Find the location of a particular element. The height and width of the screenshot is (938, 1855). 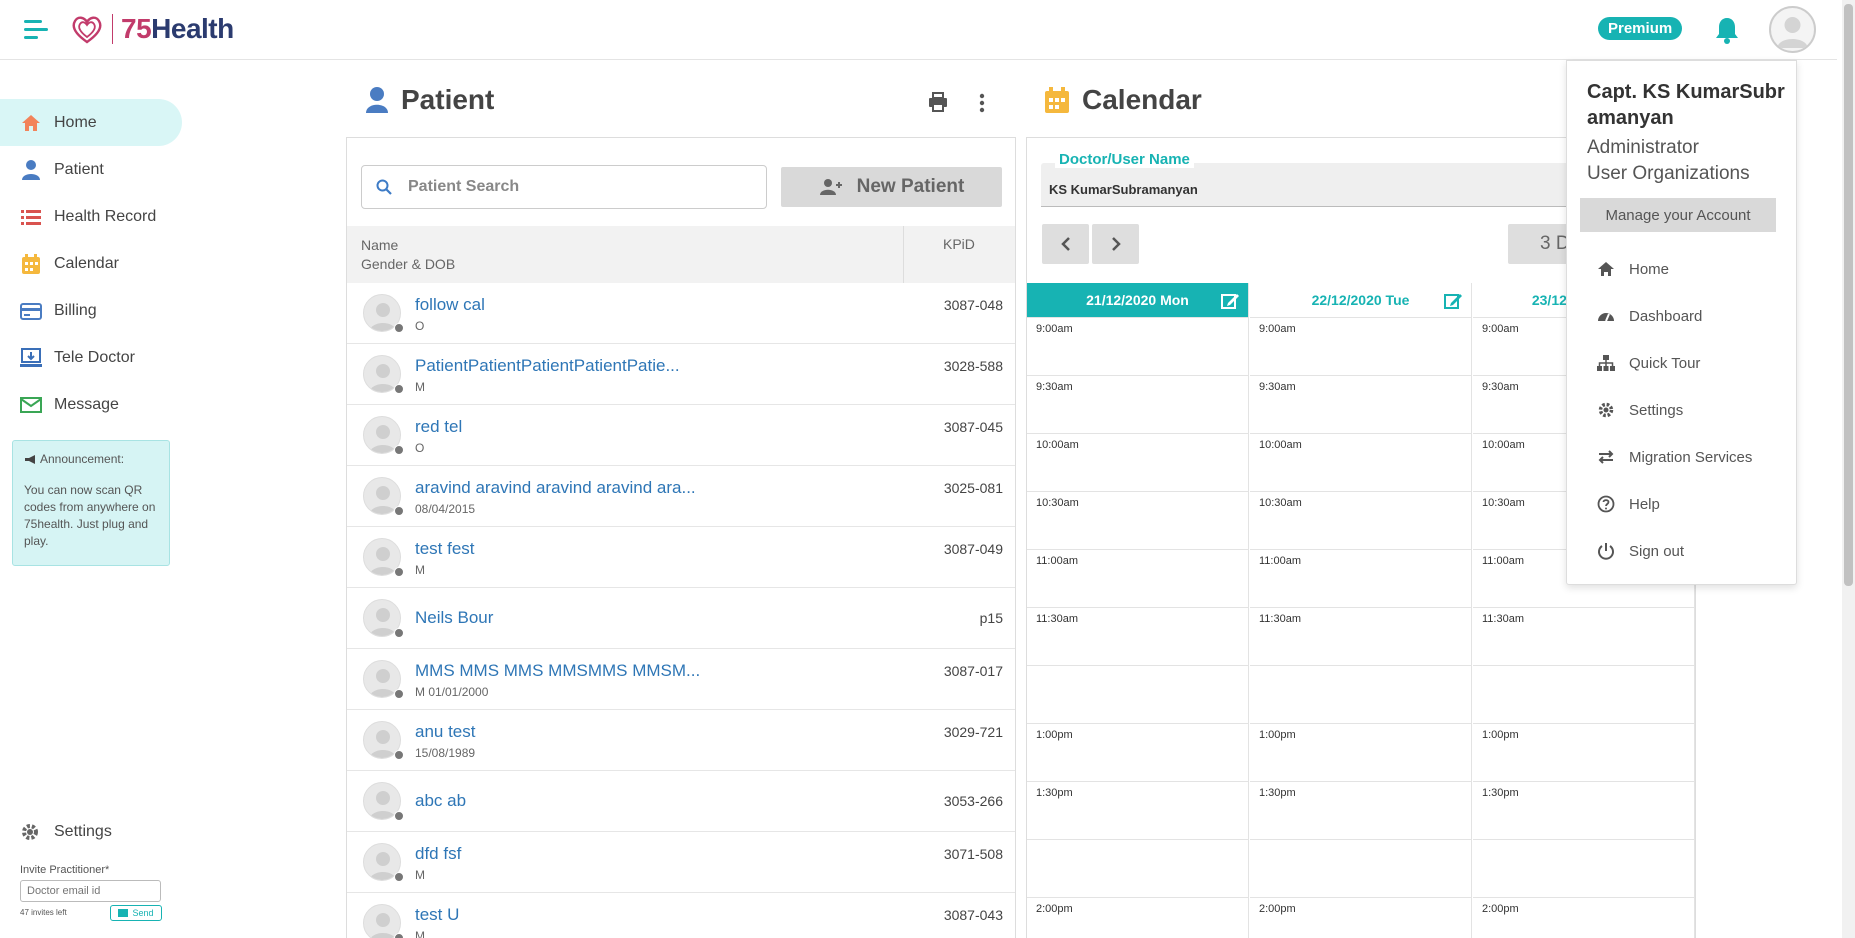

account-role: Administrator is located at coordinates (1643, 147).